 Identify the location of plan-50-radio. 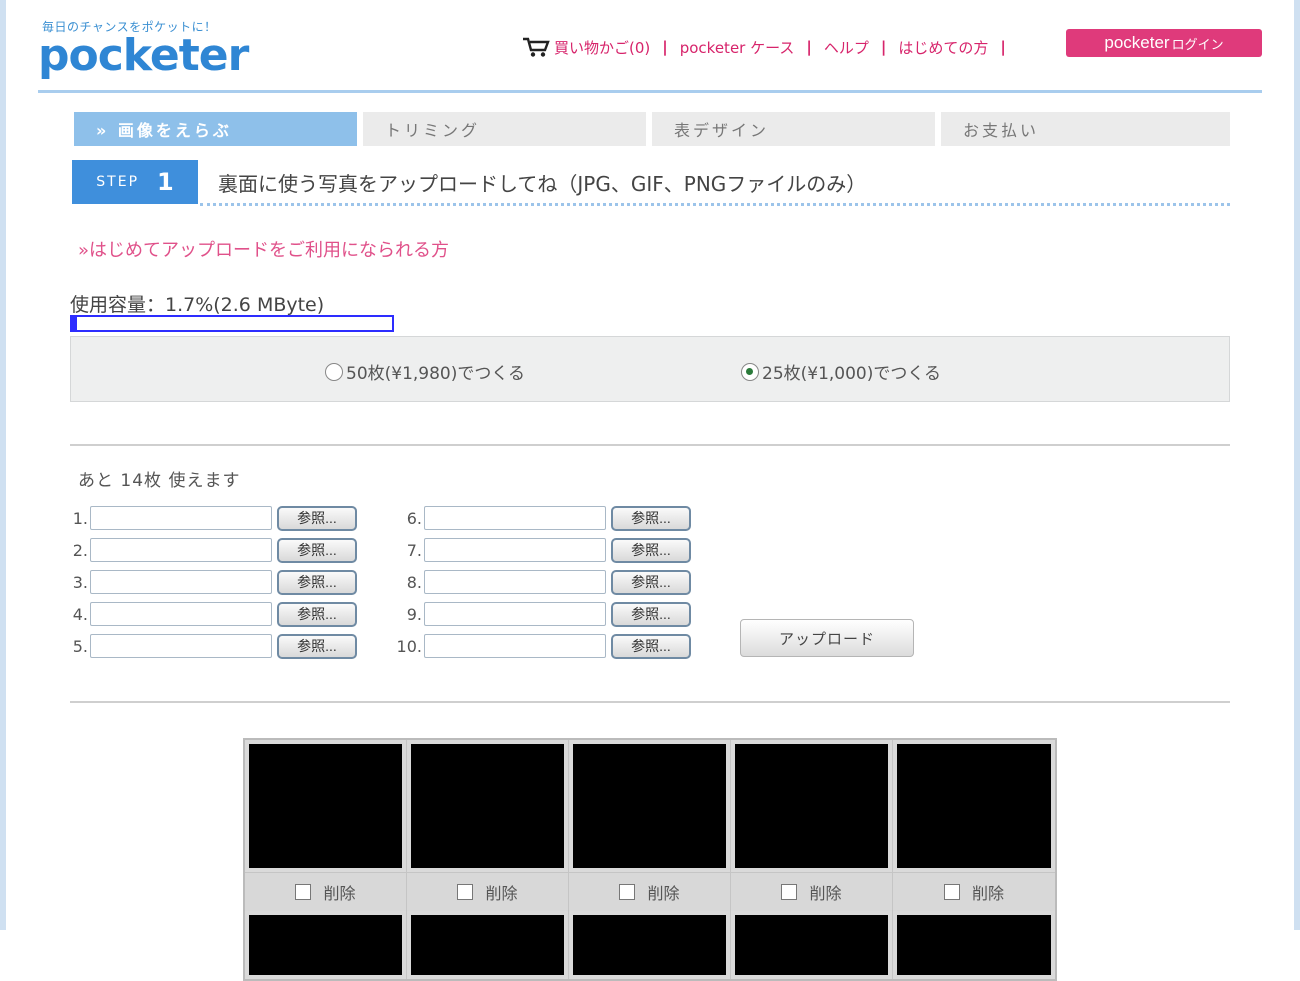
(334, 371).